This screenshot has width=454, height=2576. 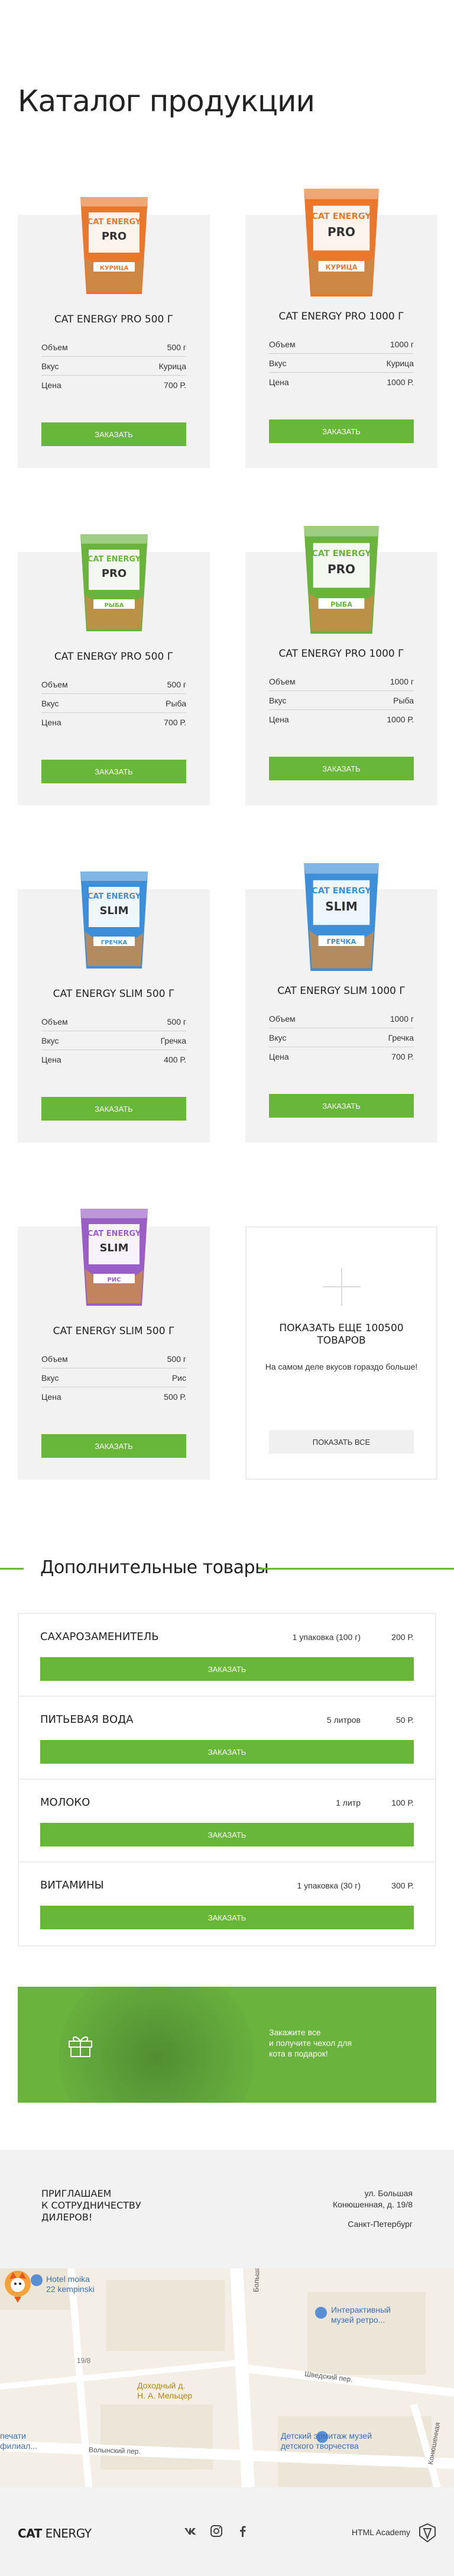 I want to click on map-label-line: печати, so click(x=13, y=2436).